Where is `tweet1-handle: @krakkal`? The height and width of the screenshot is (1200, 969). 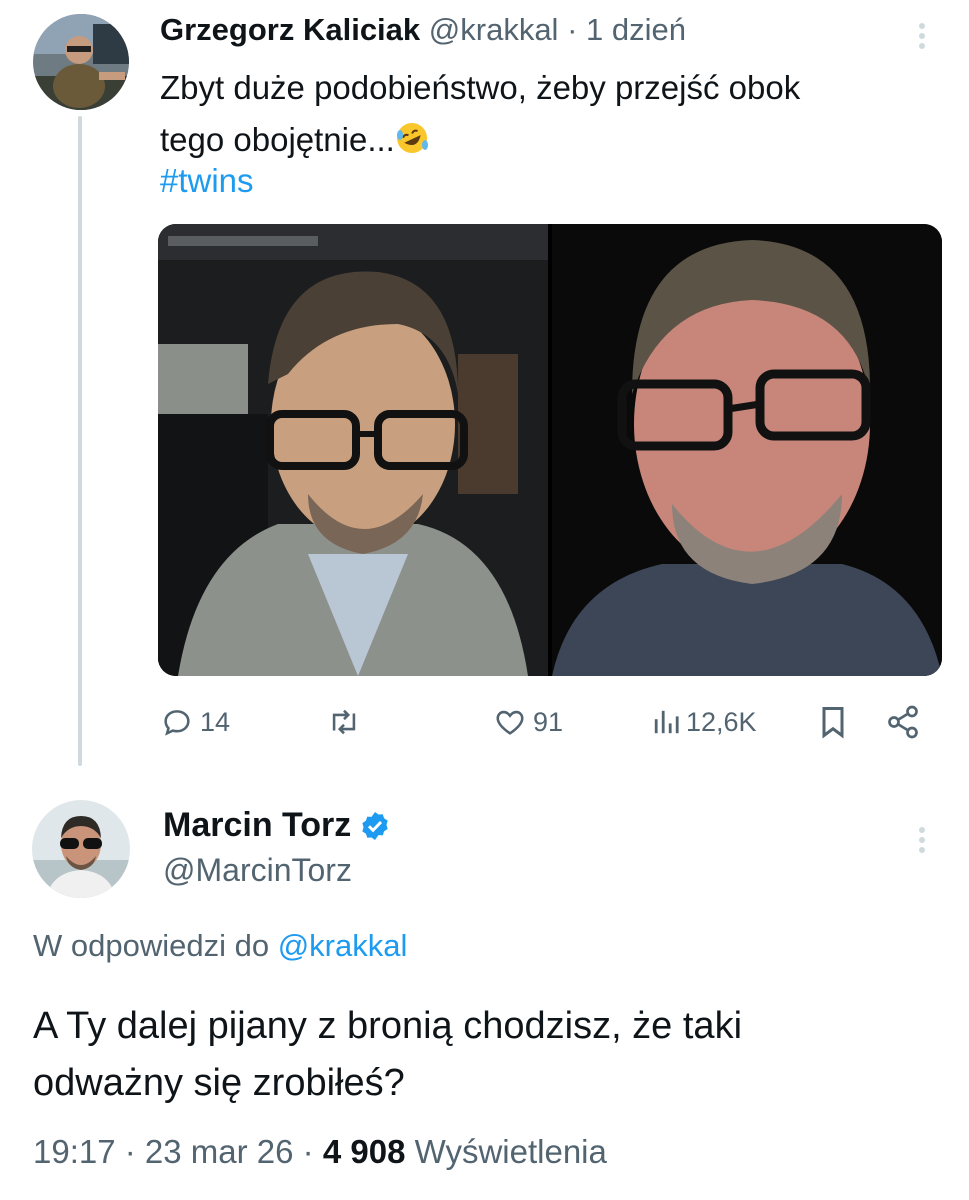 tweet1-handle: @krakkal is located at coordinates (494, 29).